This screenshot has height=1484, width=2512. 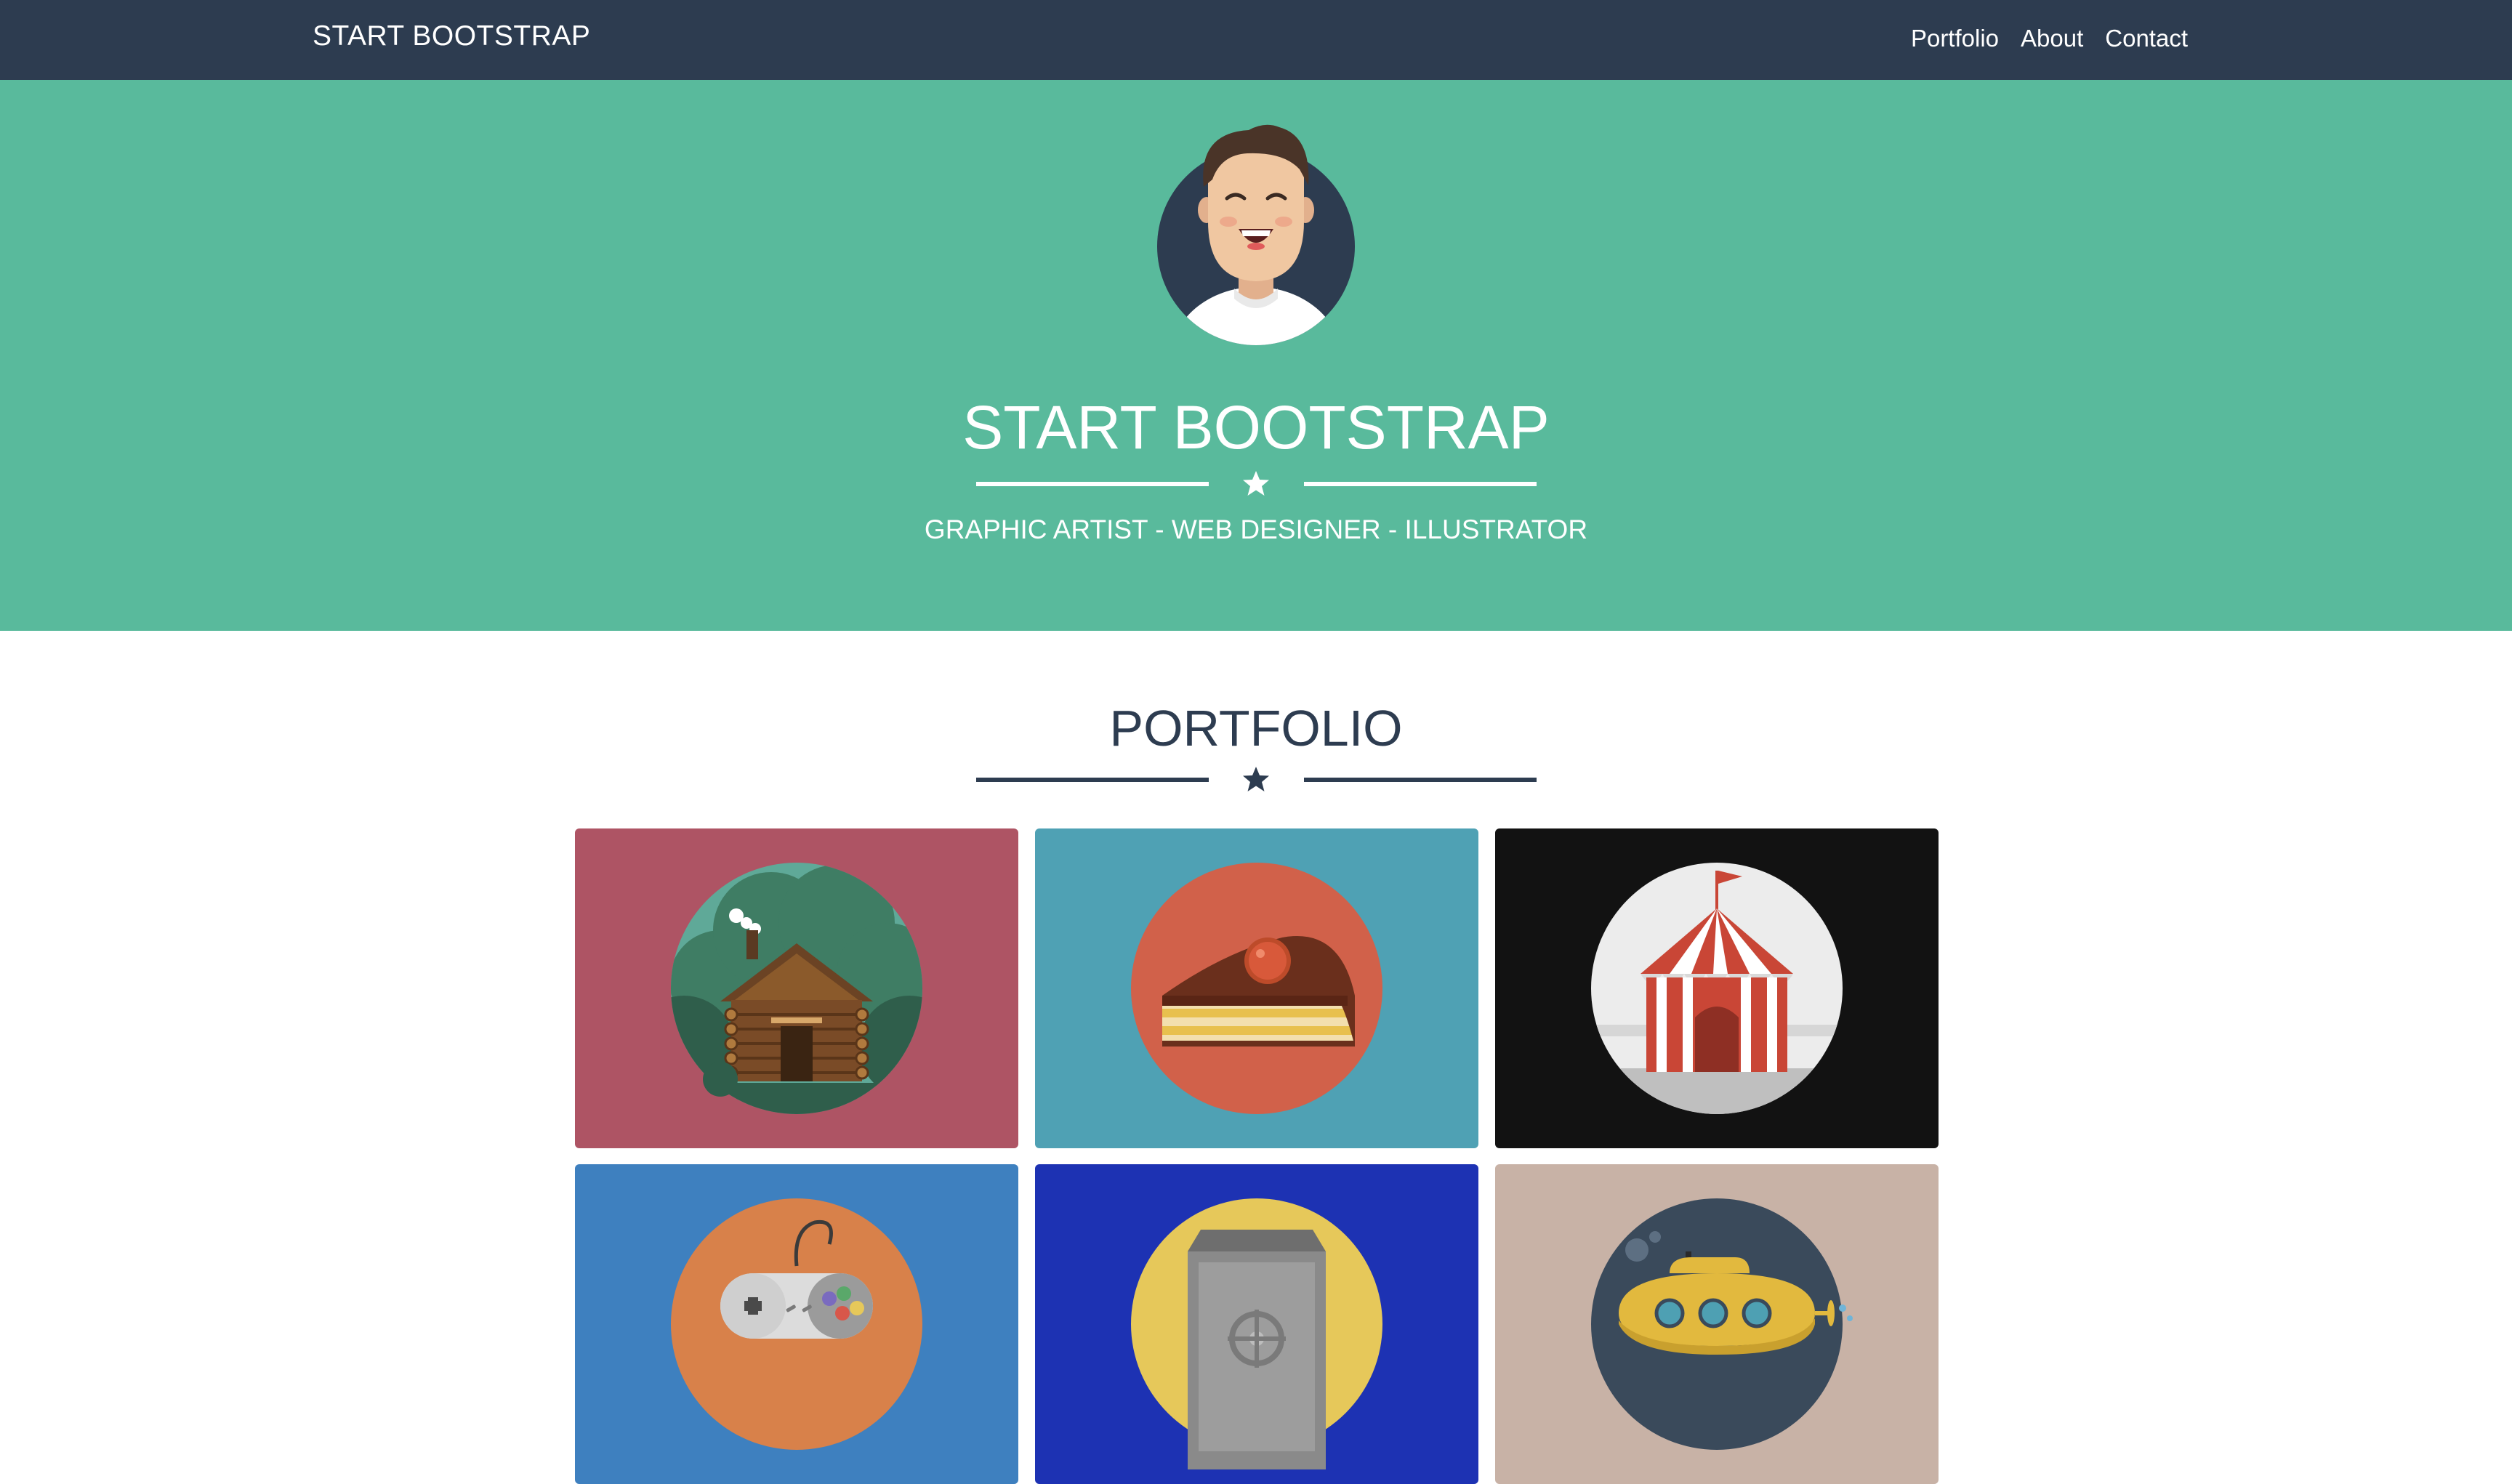 I want to click on circus-tent-icon, so click(x=1717, y=988).